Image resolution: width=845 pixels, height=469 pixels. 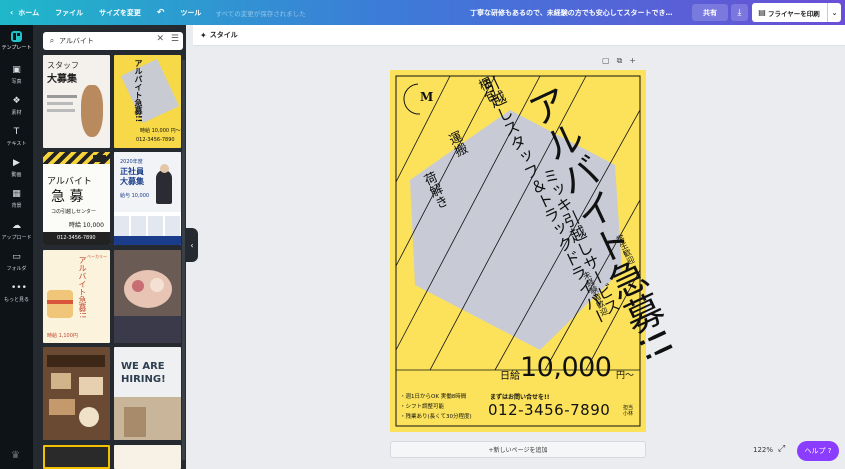 I want to click on upload-icon: ☁, so click(x=16, y=226).